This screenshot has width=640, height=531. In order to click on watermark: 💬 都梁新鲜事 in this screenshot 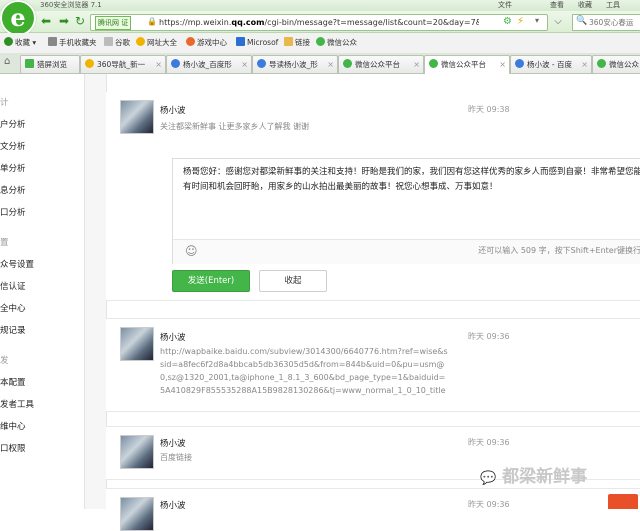, I will do `click(533, 474)`.